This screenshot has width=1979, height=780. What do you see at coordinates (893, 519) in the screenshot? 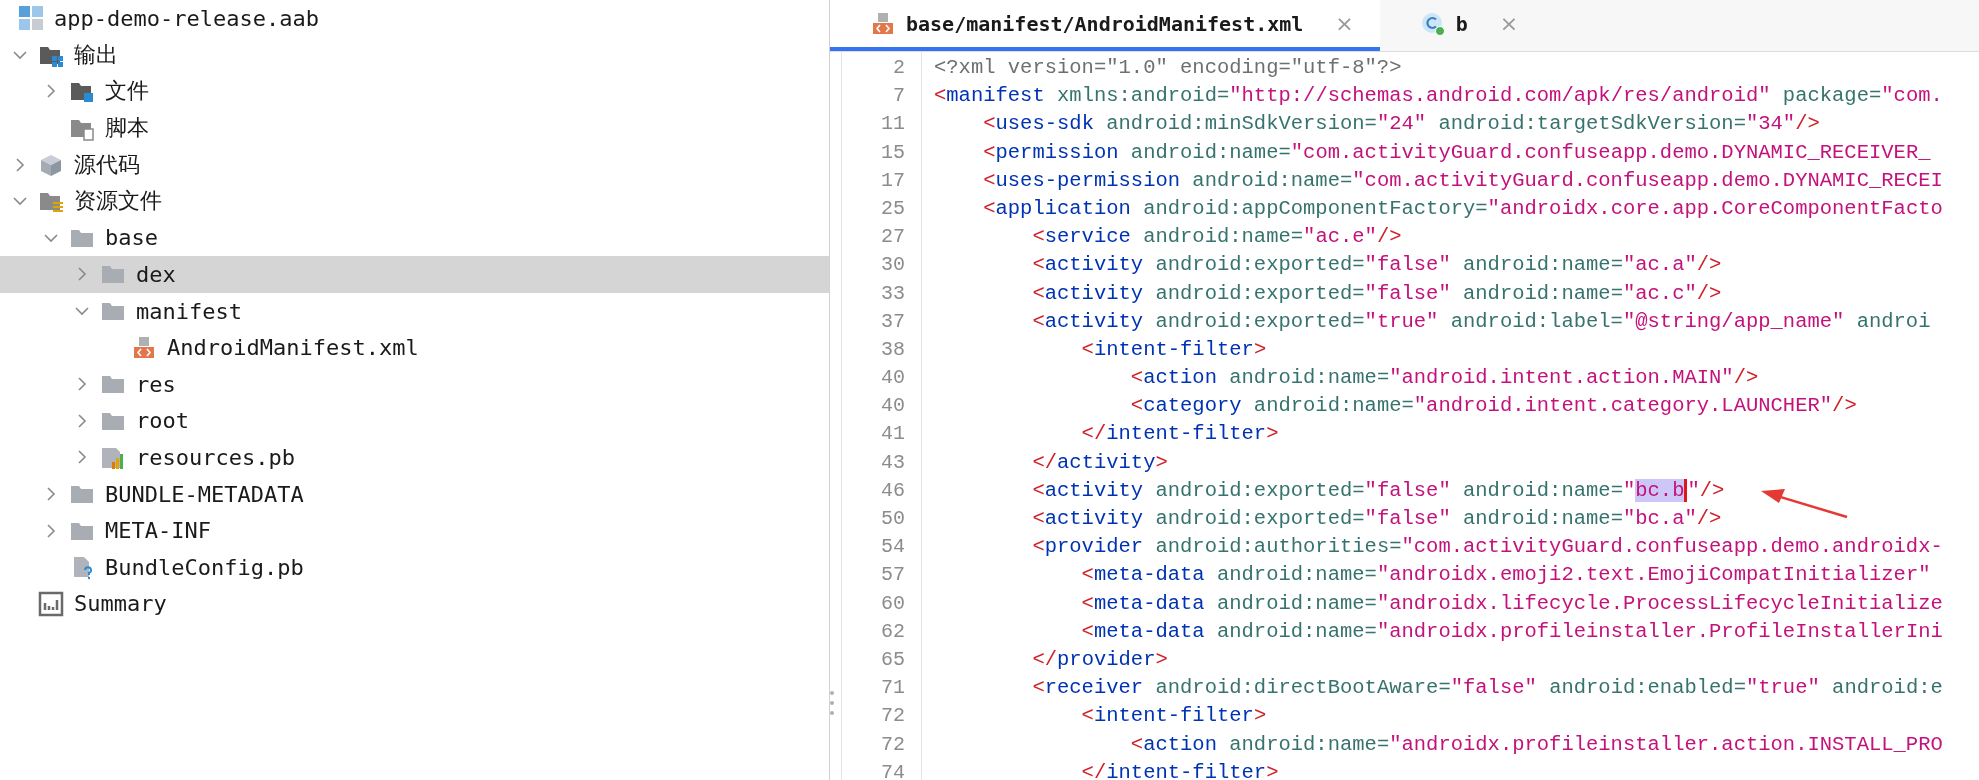
I see `line-number: 50` at bounding box center [893, 519].